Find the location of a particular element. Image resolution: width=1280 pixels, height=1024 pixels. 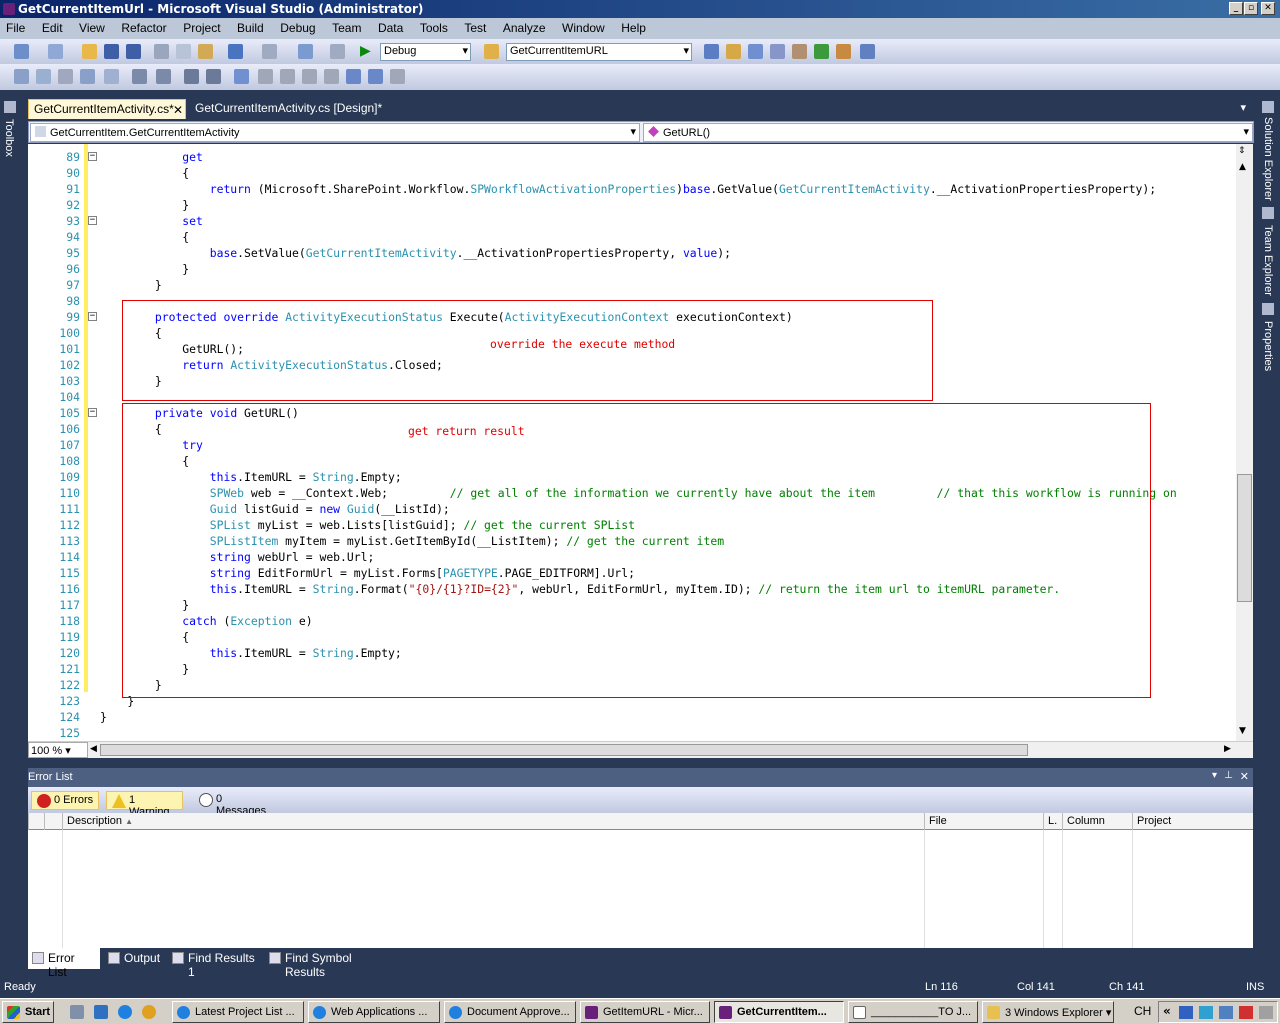

start-debugging-icon: ▶ is located at coordinates (367, 51).